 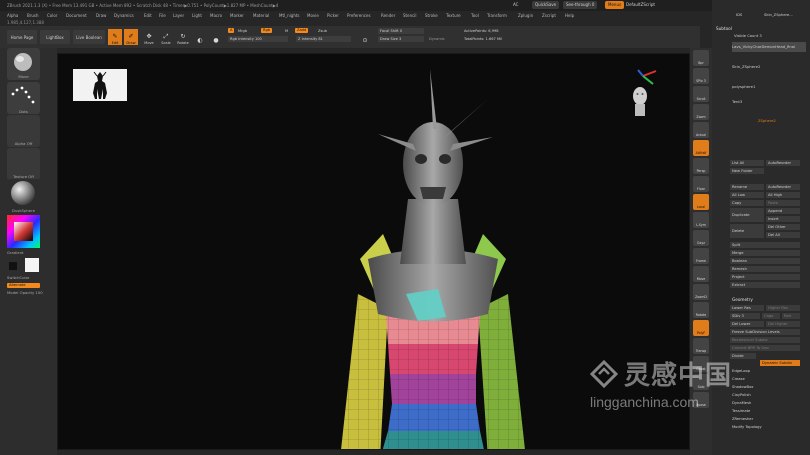 I want to click on split-button: Split, so click(x=765, y=245).